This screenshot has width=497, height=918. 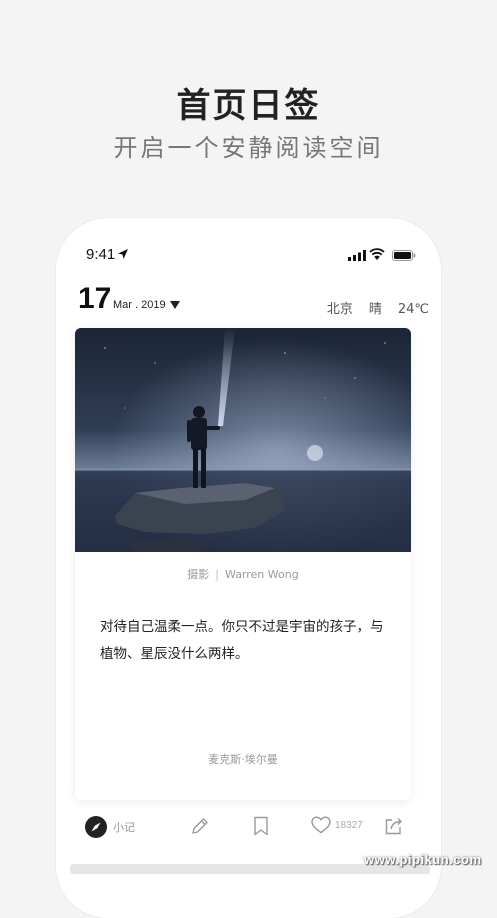 I want to click on heart-icon, so click(x=321, y=825).